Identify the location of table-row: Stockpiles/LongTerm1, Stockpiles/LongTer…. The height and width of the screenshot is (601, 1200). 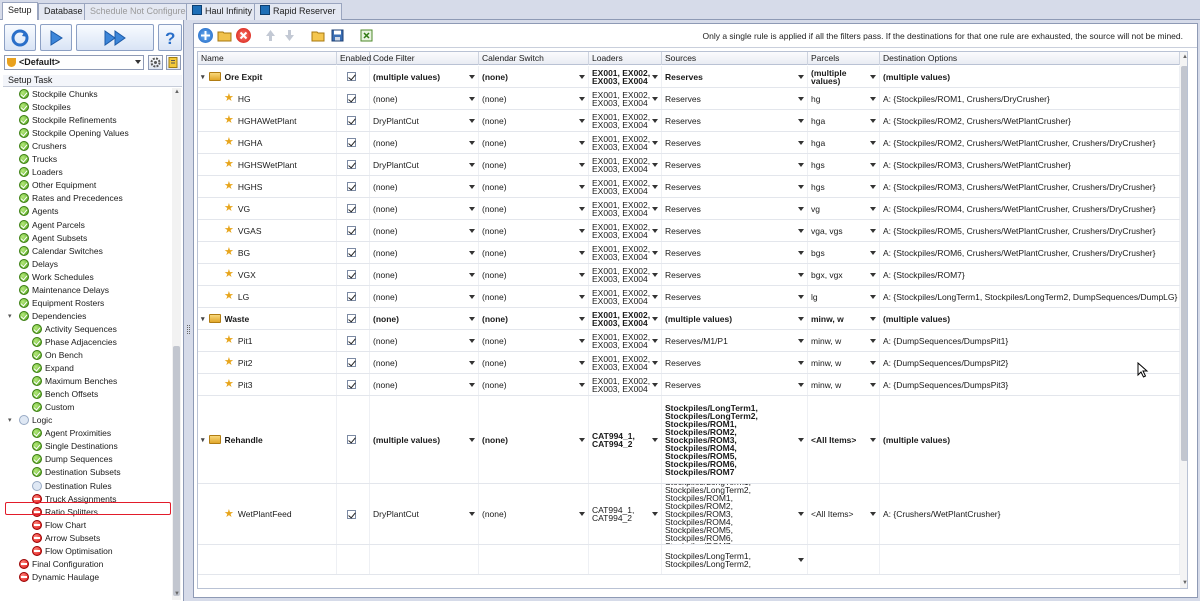
(692, 560).